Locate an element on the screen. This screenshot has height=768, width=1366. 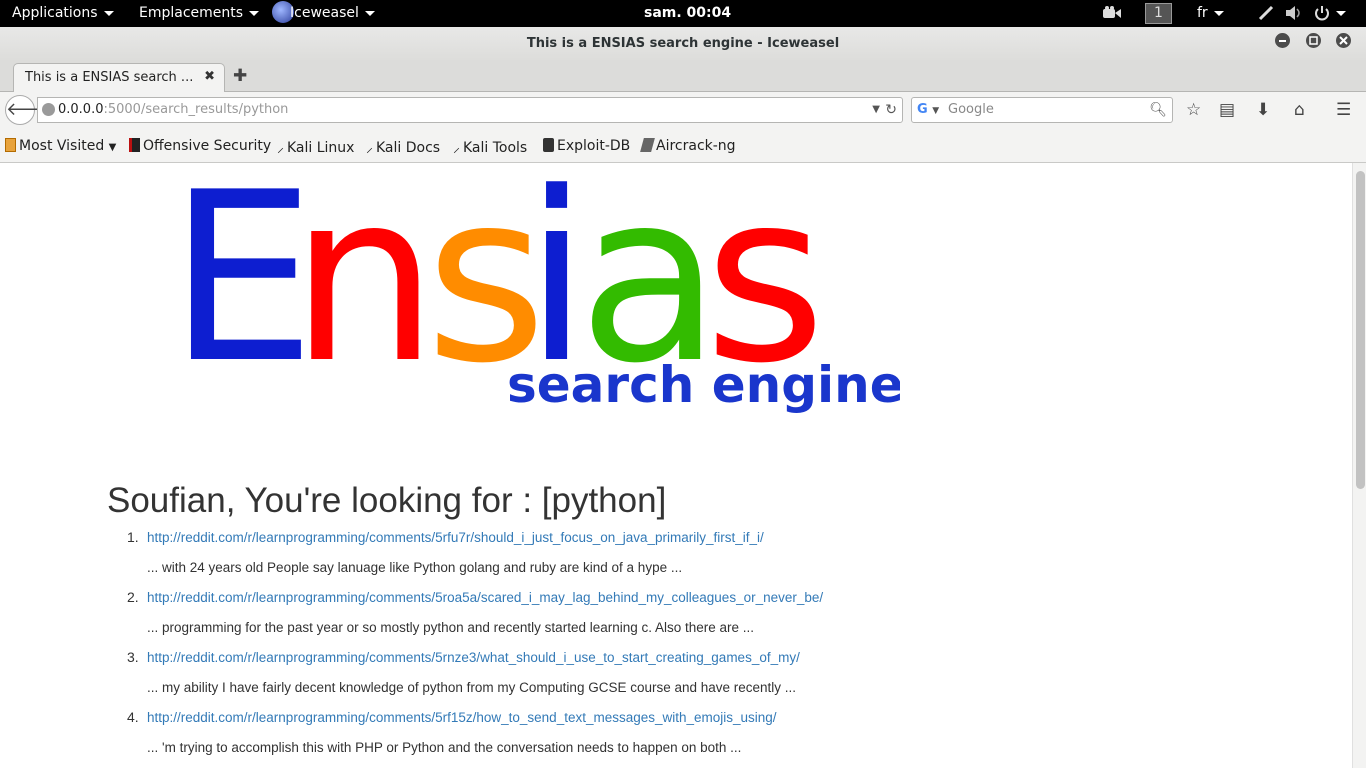
search-input: G ▼ Google 🔍︎ is located at coordinates (1042, 110).